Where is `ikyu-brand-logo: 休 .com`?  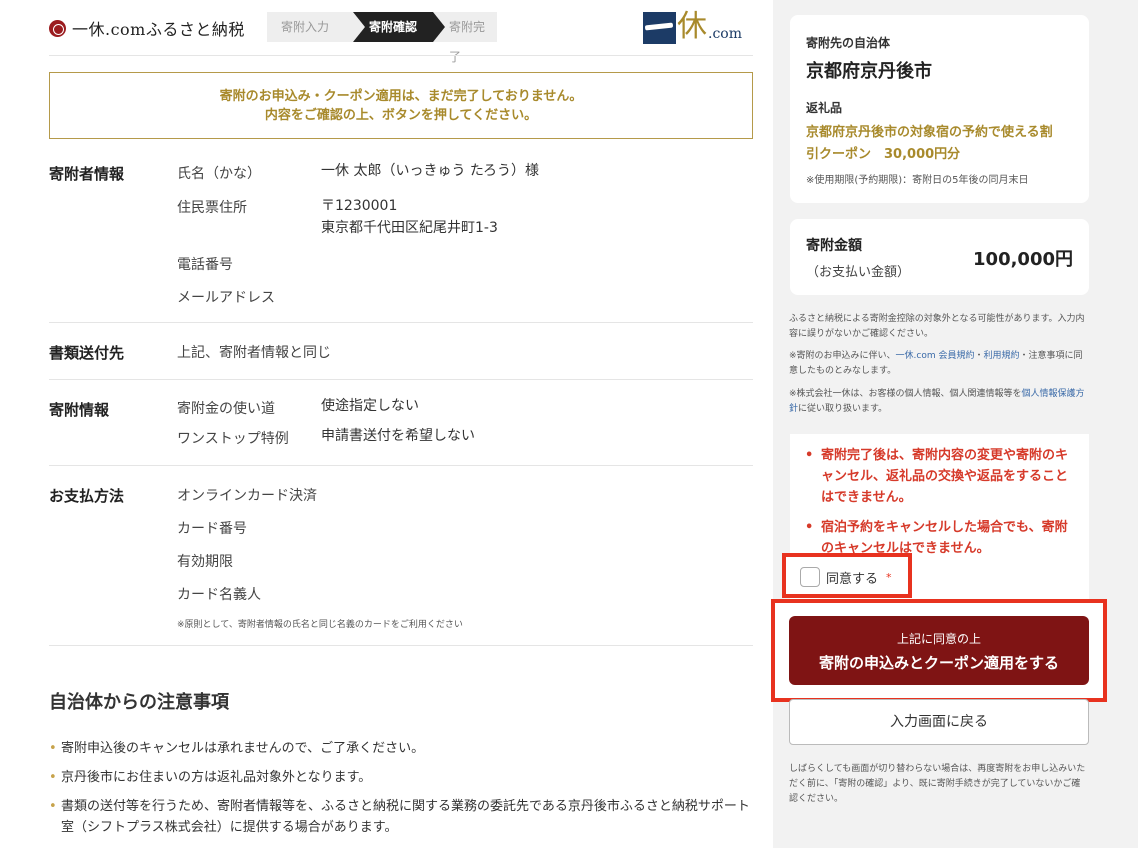
ikyu-brand-logo: 休 .com is located at coordinates (698, 27).